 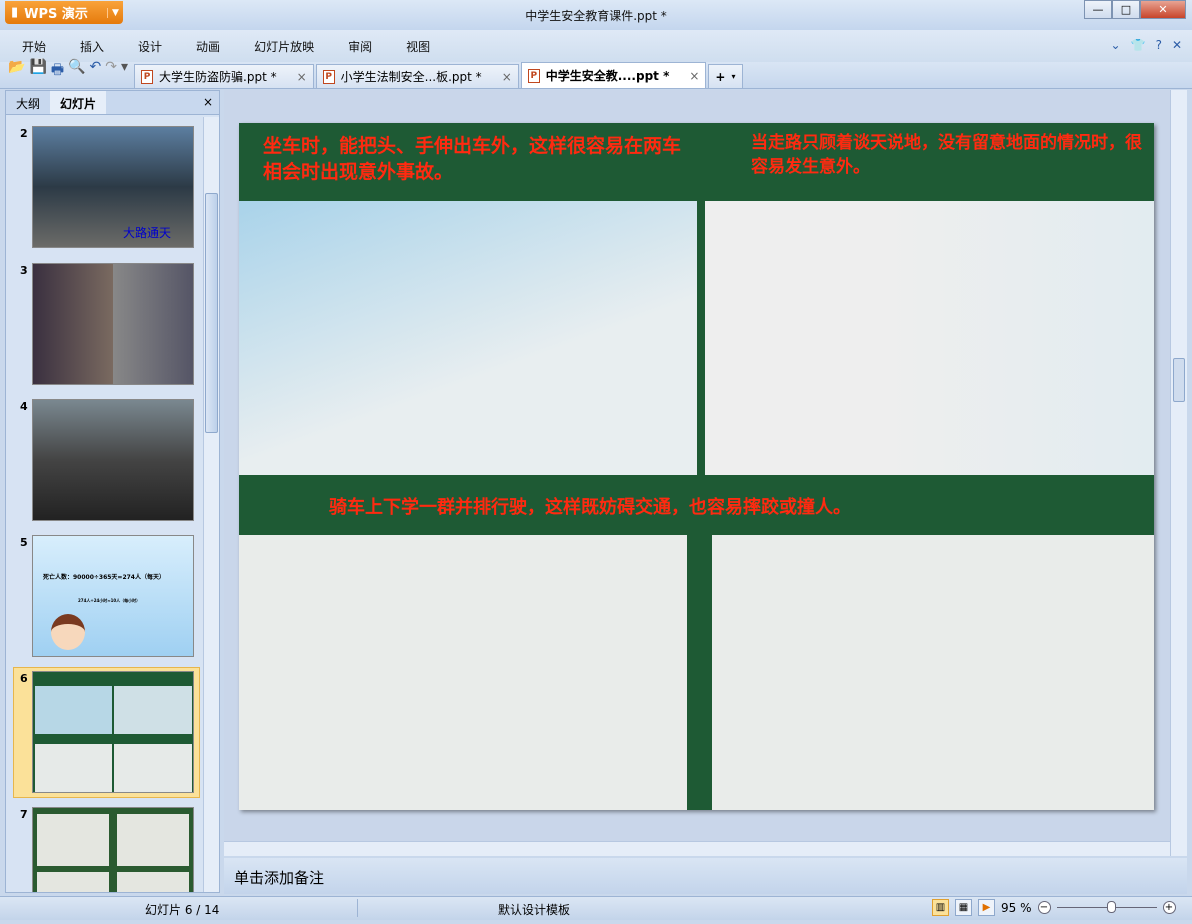 I want to click on zoom-slider, so click(x=1106, y=907).